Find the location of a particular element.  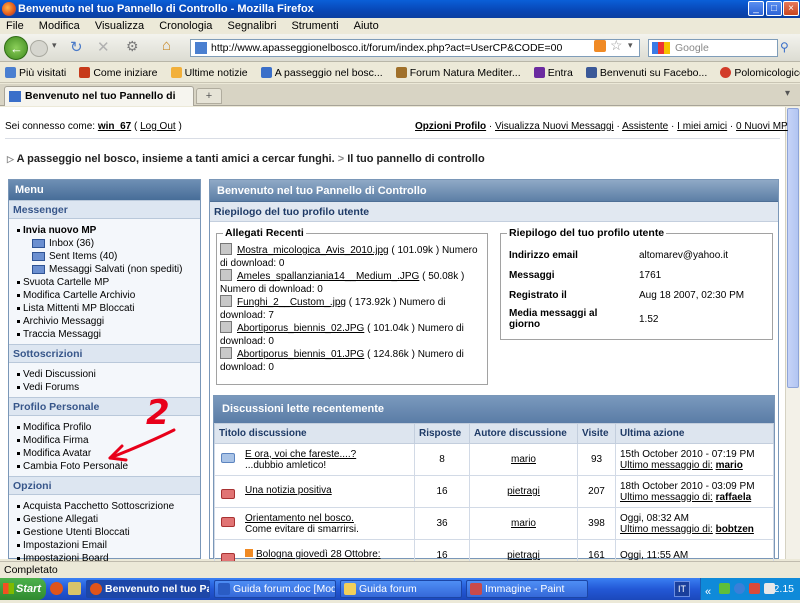

saved-messages-link: Messaggi Salvati (non spediti) is located at coordinates (107, 269).